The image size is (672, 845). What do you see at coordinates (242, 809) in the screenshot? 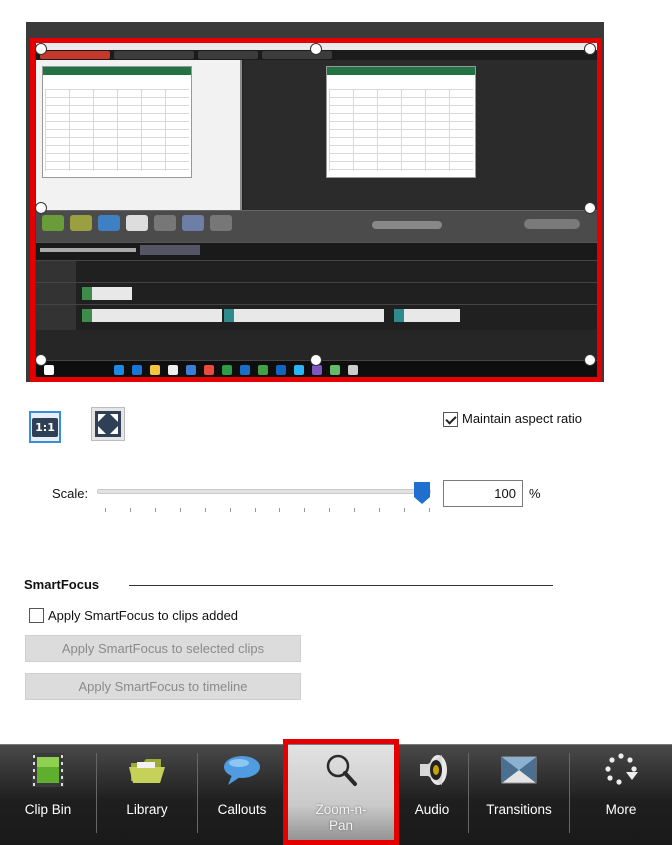
I see `tab-label: Callouts` at bounding box center [242, 809].